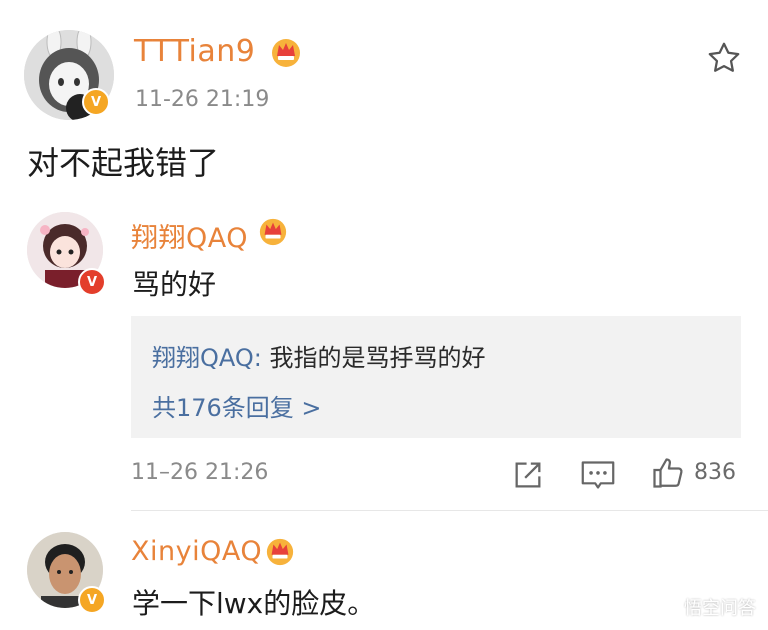  Describe the element at coordinates (598, 475) in the screenshot. I see `comment-icon` at that location.